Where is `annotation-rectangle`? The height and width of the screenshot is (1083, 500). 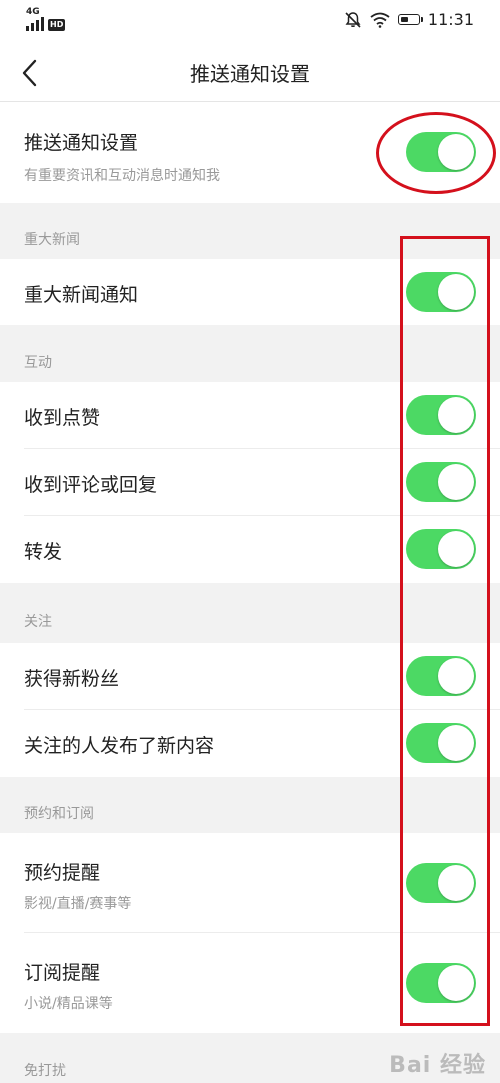
annotation-rectangle is located at coordinates (445, 631).